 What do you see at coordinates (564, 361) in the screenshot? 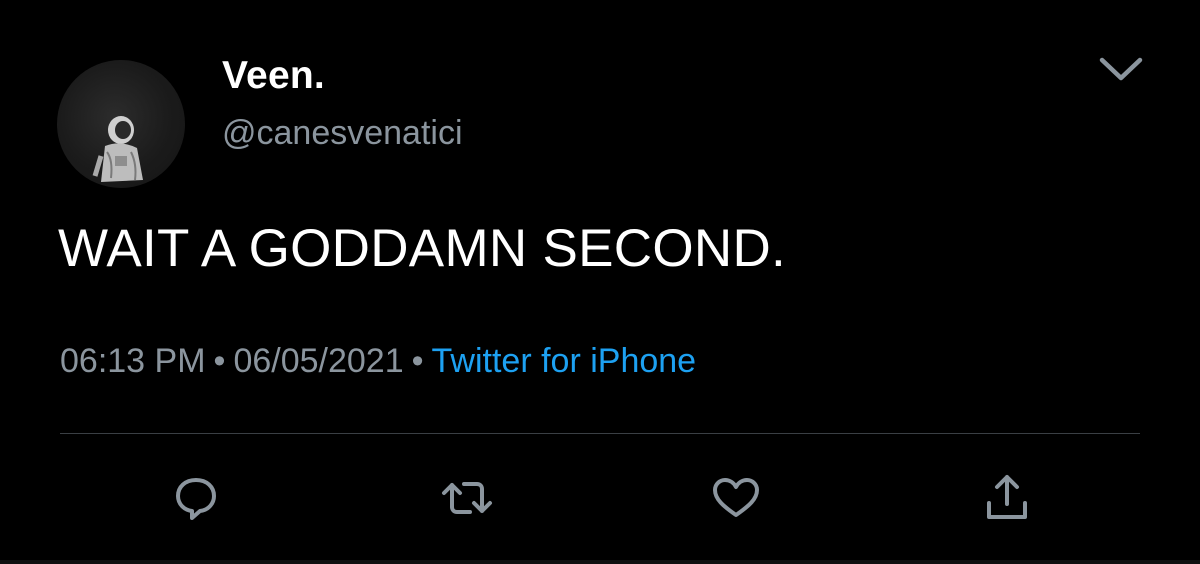
I see `tweet-source-link: Twitter for iPhone` at bounding box center [564, 361].